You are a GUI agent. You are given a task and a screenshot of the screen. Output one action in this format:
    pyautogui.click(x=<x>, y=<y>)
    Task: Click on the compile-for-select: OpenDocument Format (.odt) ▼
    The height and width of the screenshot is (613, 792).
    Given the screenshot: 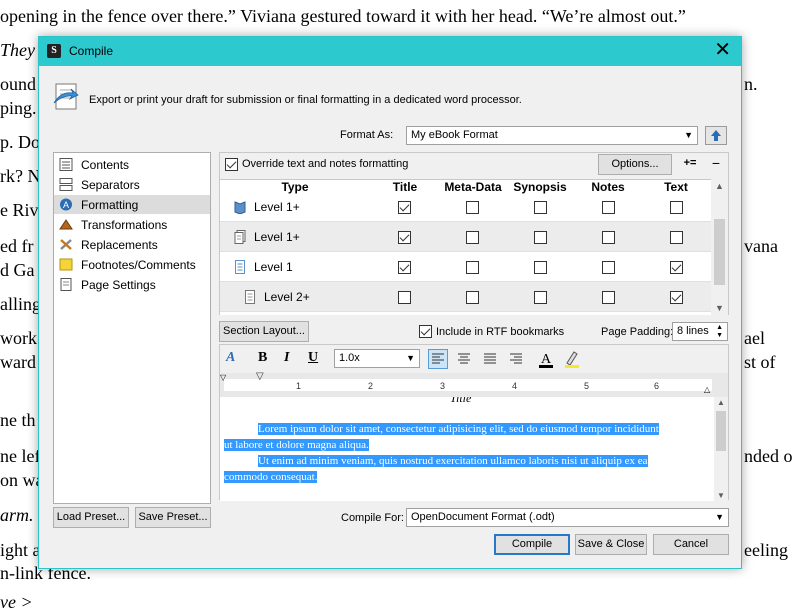 What is the action you would take?
    pyautogui.click(x=567, y=517)
    